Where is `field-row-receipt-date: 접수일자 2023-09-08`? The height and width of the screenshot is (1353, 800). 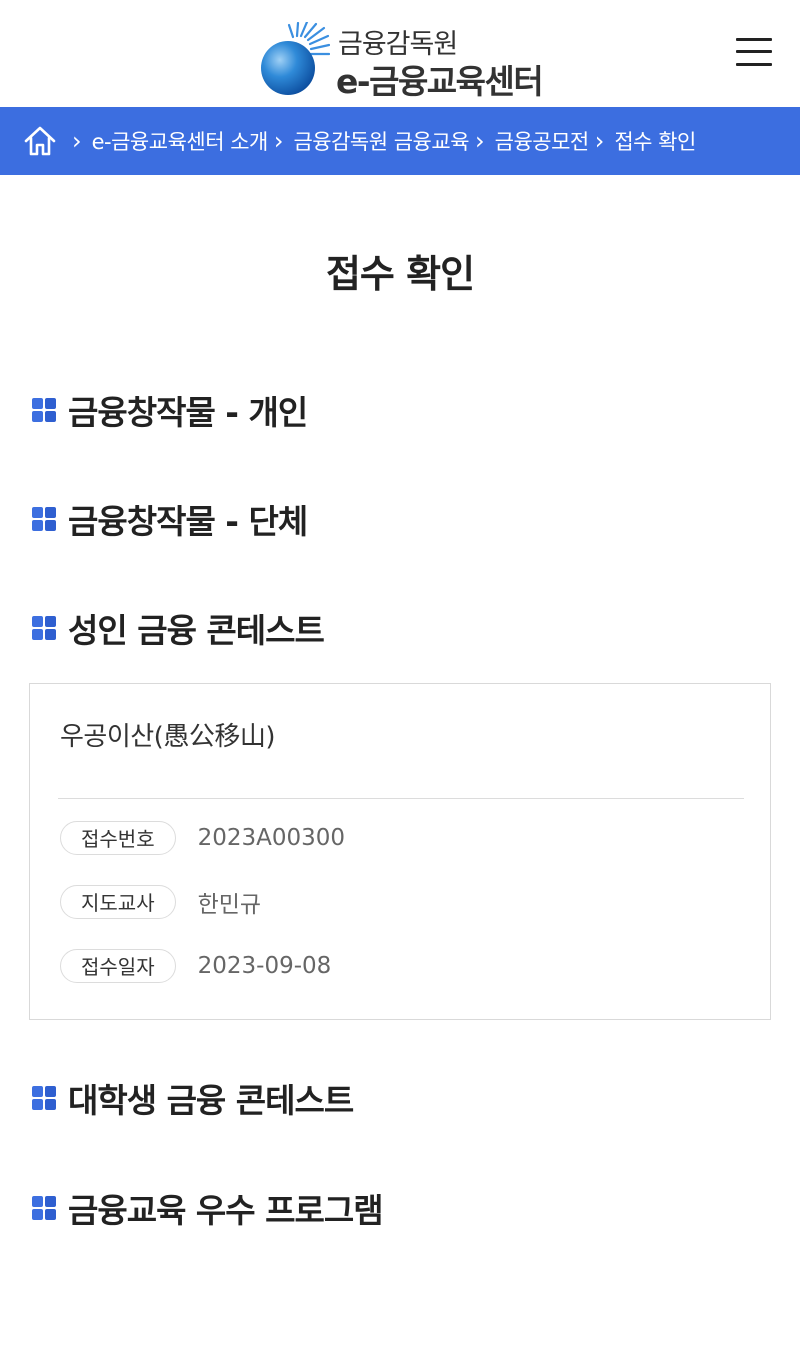 field-row-receipt-date: 접수일자 2023-09-08 is located at coordinates (195, 966).